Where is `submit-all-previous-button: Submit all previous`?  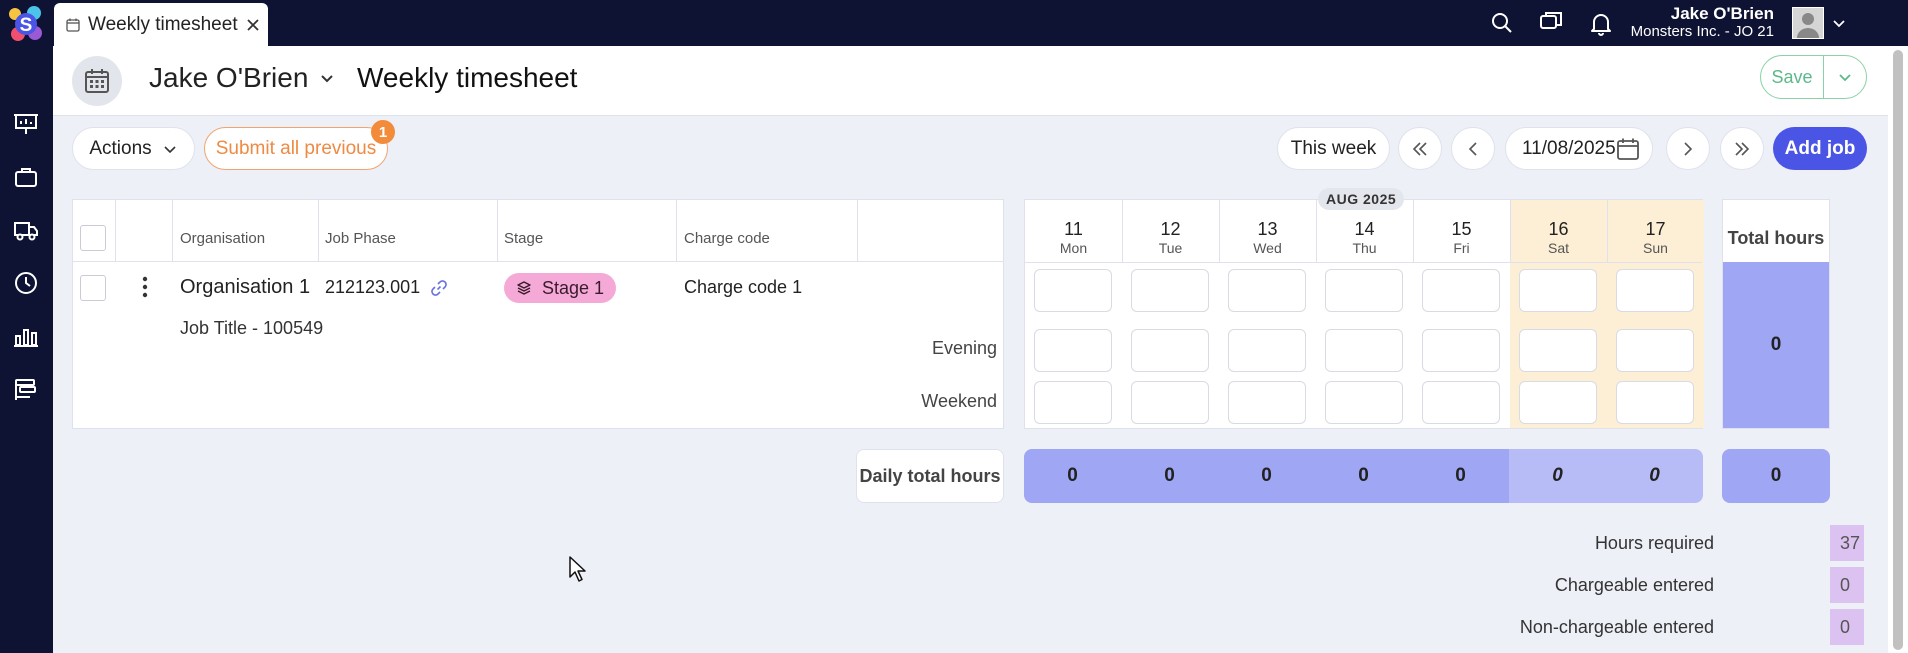 submit-all-previous-button: Submit all previous is located at coordinates (296, 148).